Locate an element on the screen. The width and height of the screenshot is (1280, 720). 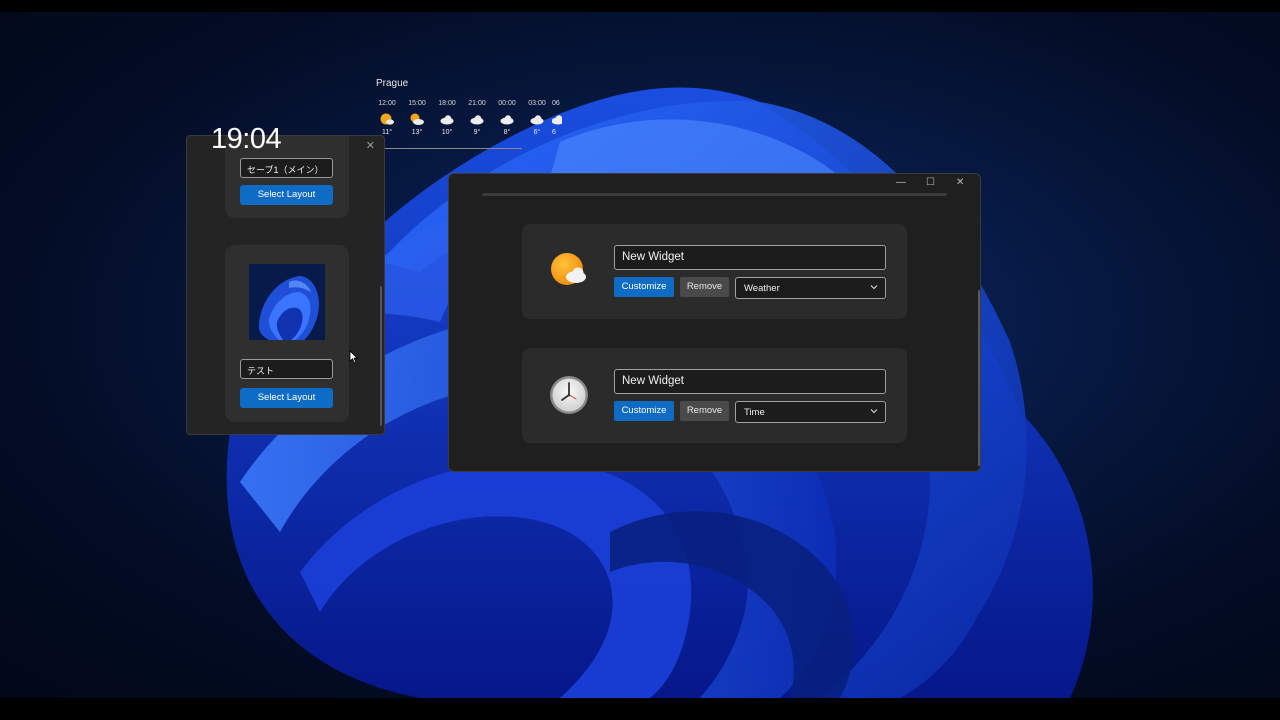
forecast-time: 03:00 is located at coordinates (537, 103).